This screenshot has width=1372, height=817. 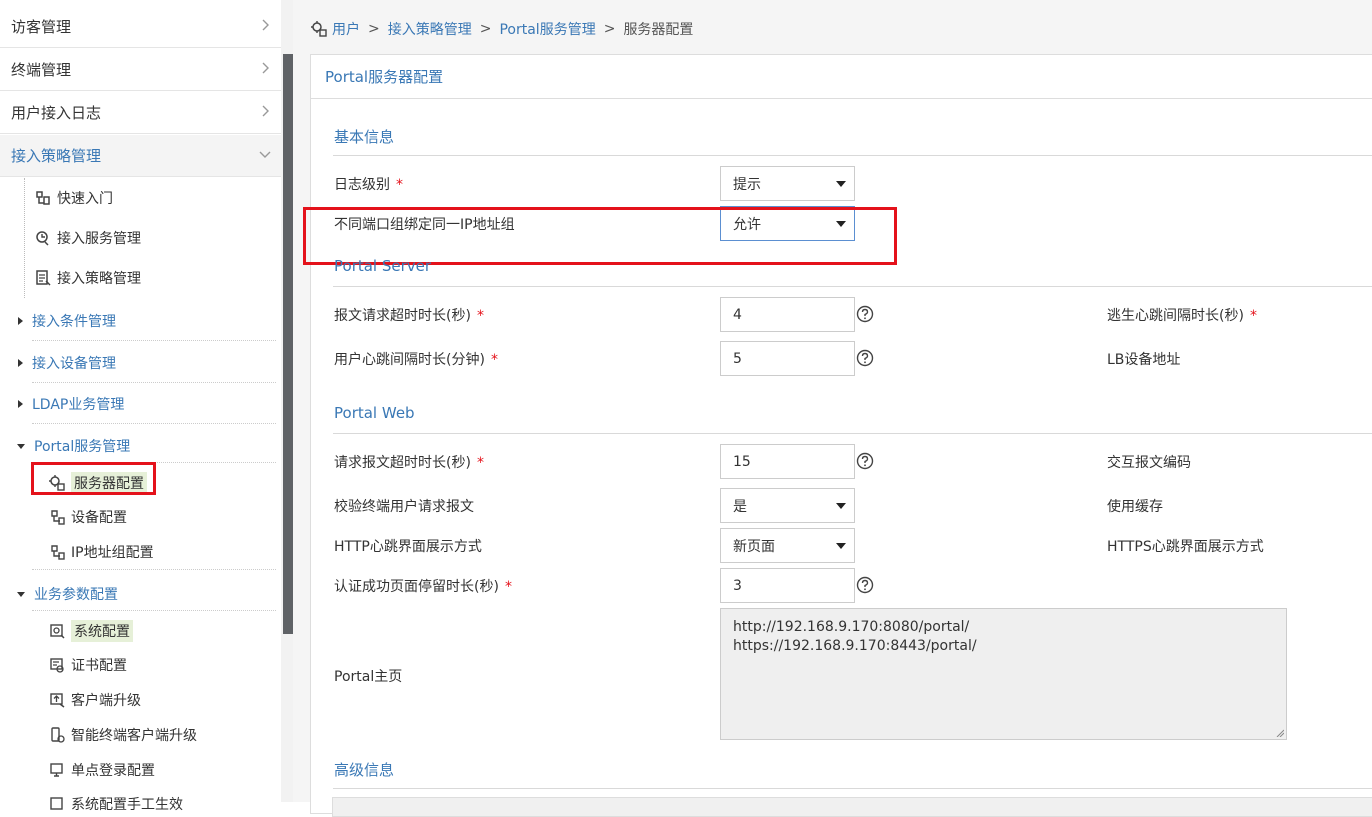 I want to click on breadcrumb-link-user: 用户, so click(x=346, y=29).